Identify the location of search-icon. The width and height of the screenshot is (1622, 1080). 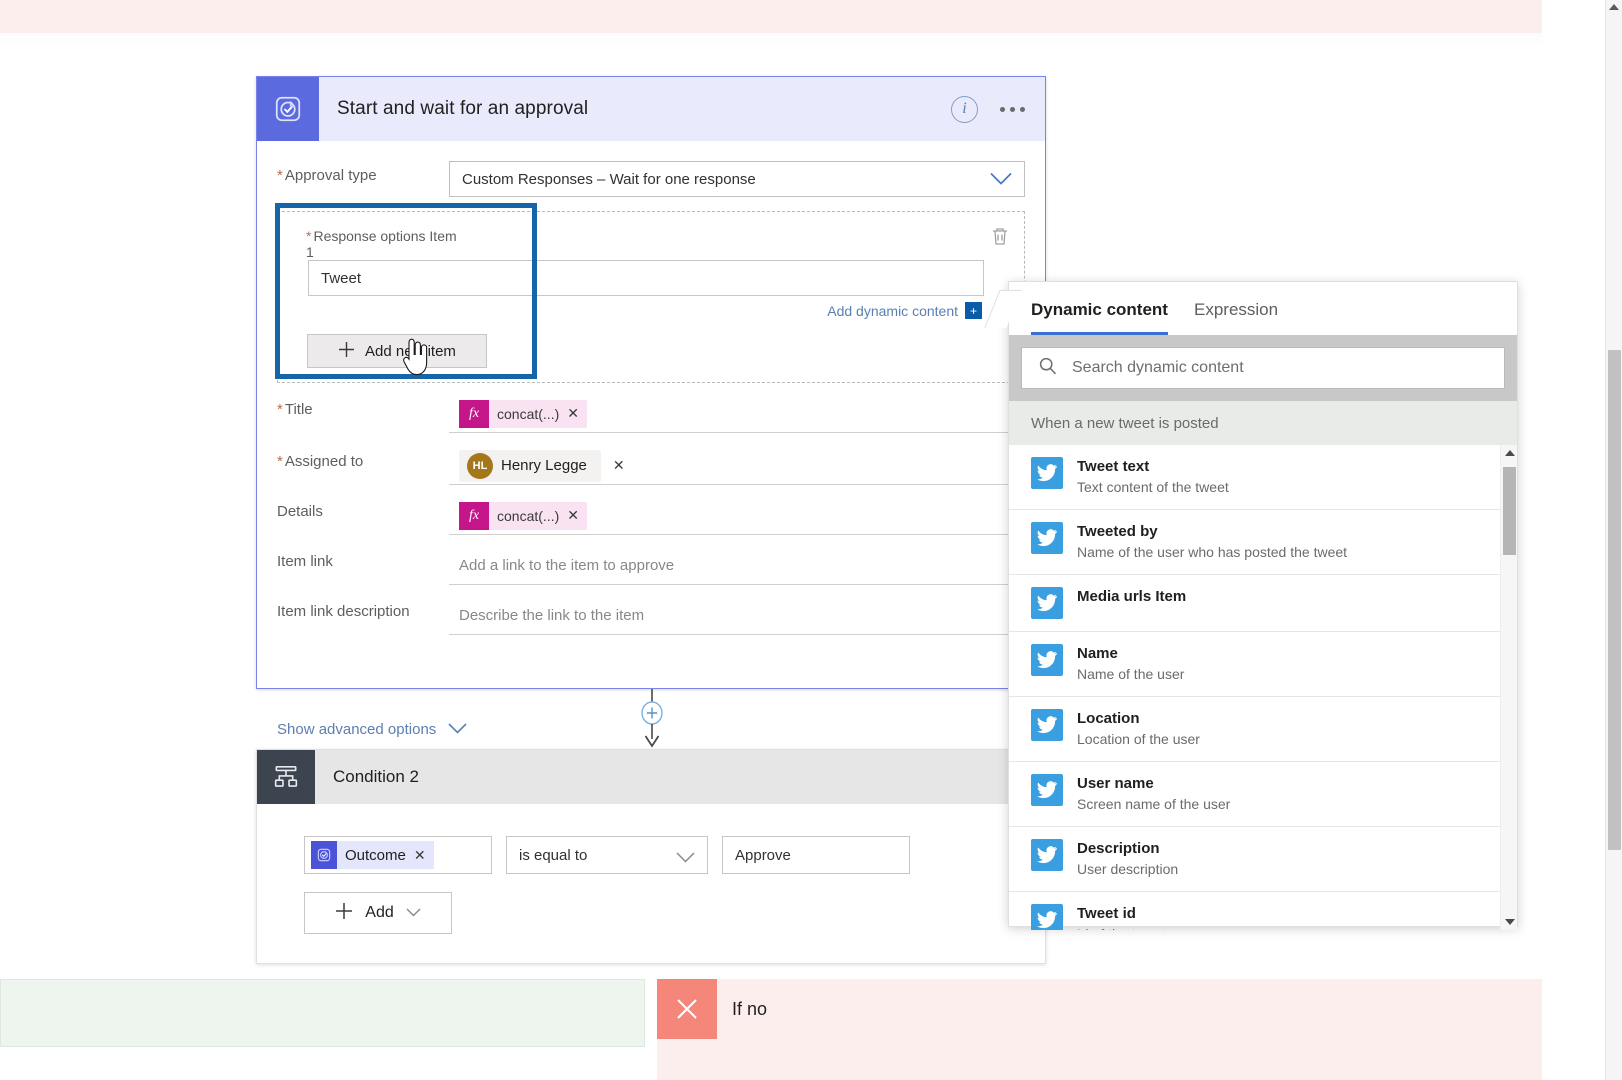
(1048, 368).